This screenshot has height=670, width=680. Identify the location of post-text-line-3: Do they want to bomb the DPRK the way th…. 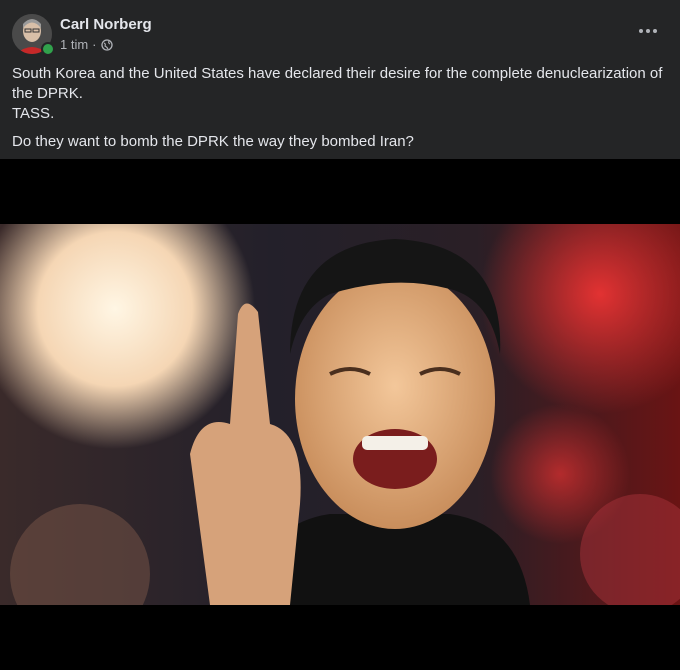
(213, 141).